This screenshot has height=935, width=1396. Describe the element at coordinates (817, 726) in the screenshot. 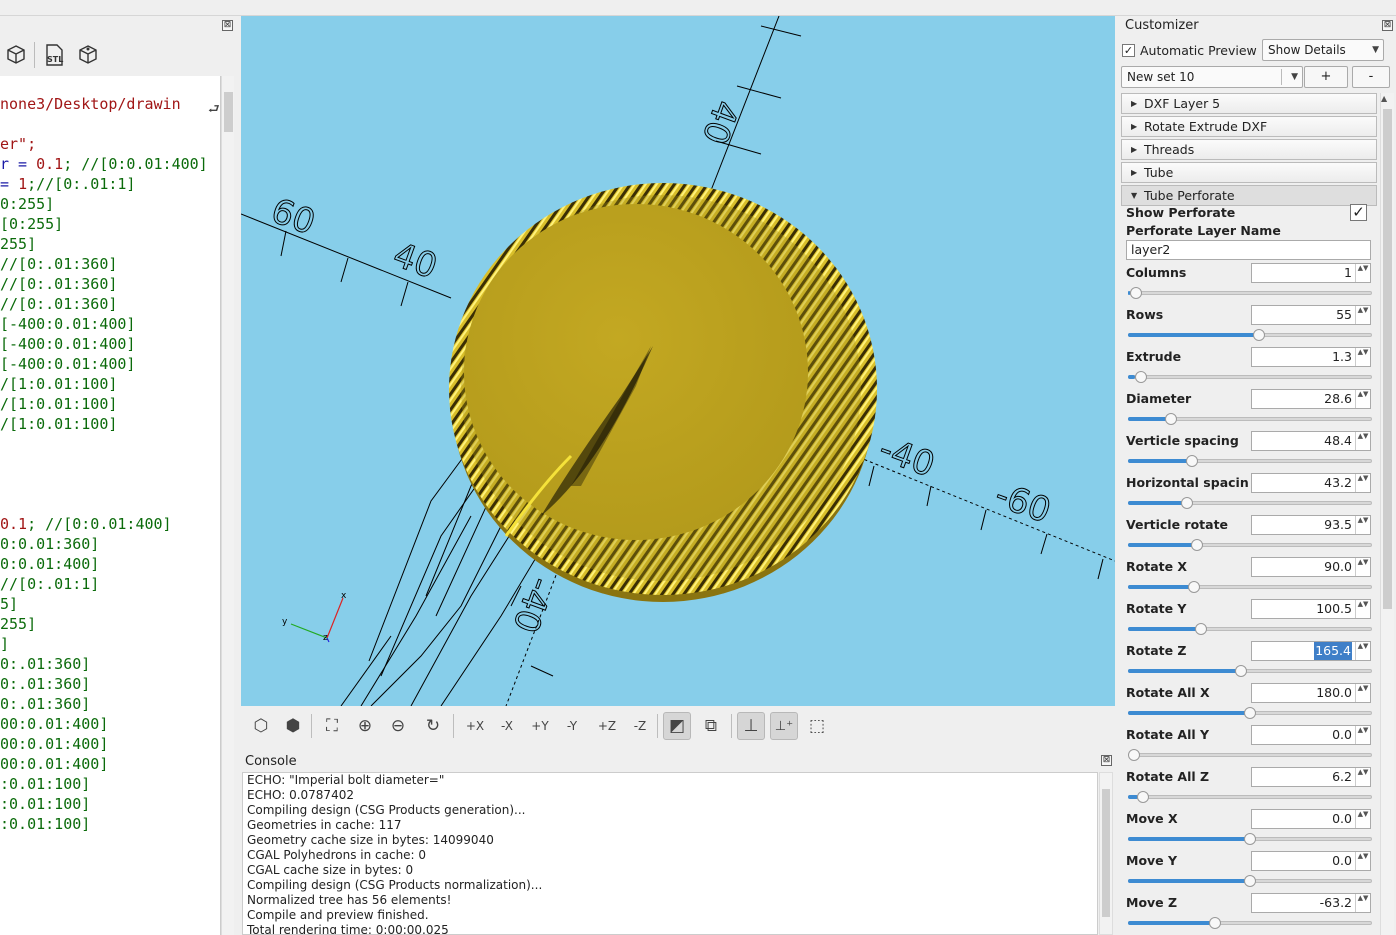

I see `show-edges-icon: ⬚` at that location.